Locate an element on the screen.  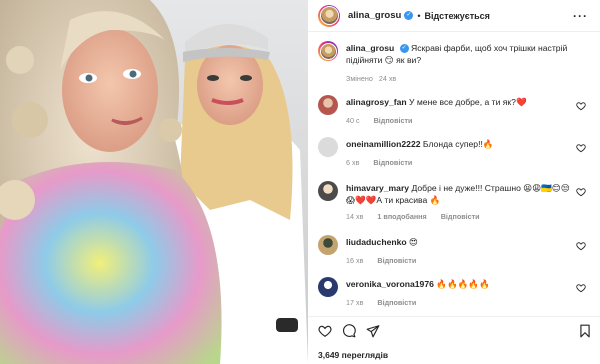
comment-username: alinagrosy_fan is located at coordinates (376, 102).